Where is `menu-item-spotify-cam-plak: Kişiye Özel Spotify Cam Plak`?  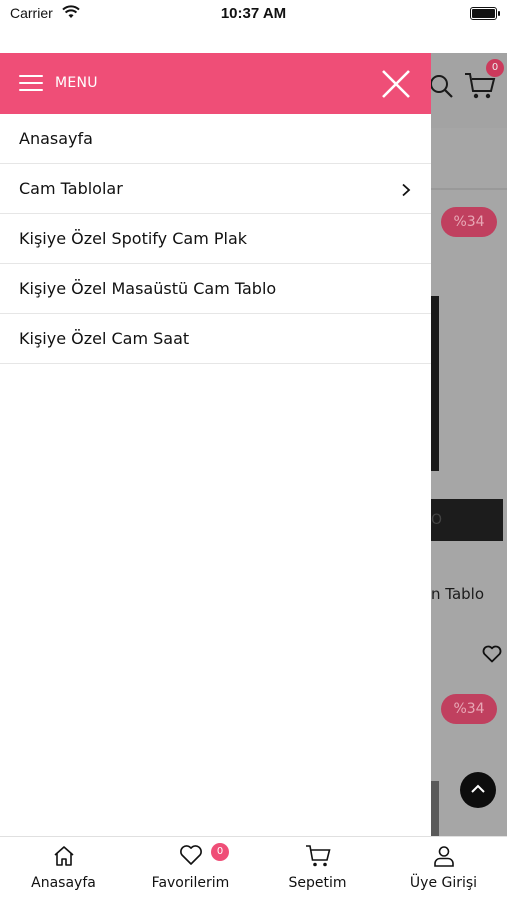
menu-item-spotify-cam-plak: Kişiye Özel Spotify Cam Plak is located at coordinates (215, 239).